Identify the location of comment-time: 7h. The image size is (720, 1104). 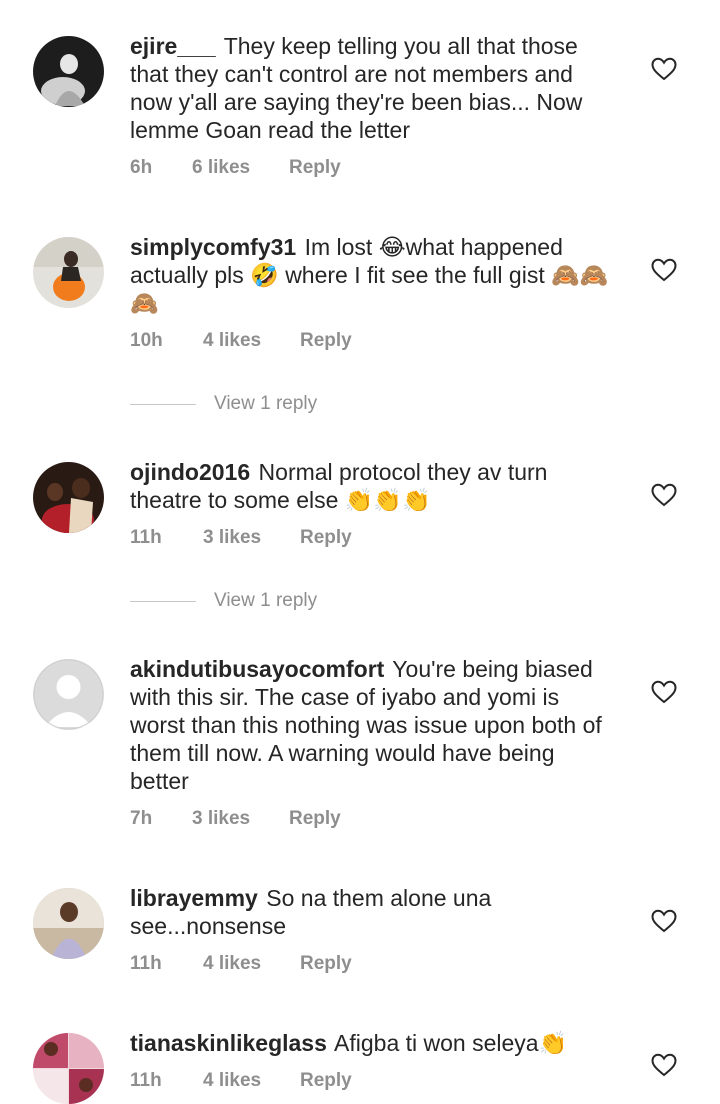
(141, 818).